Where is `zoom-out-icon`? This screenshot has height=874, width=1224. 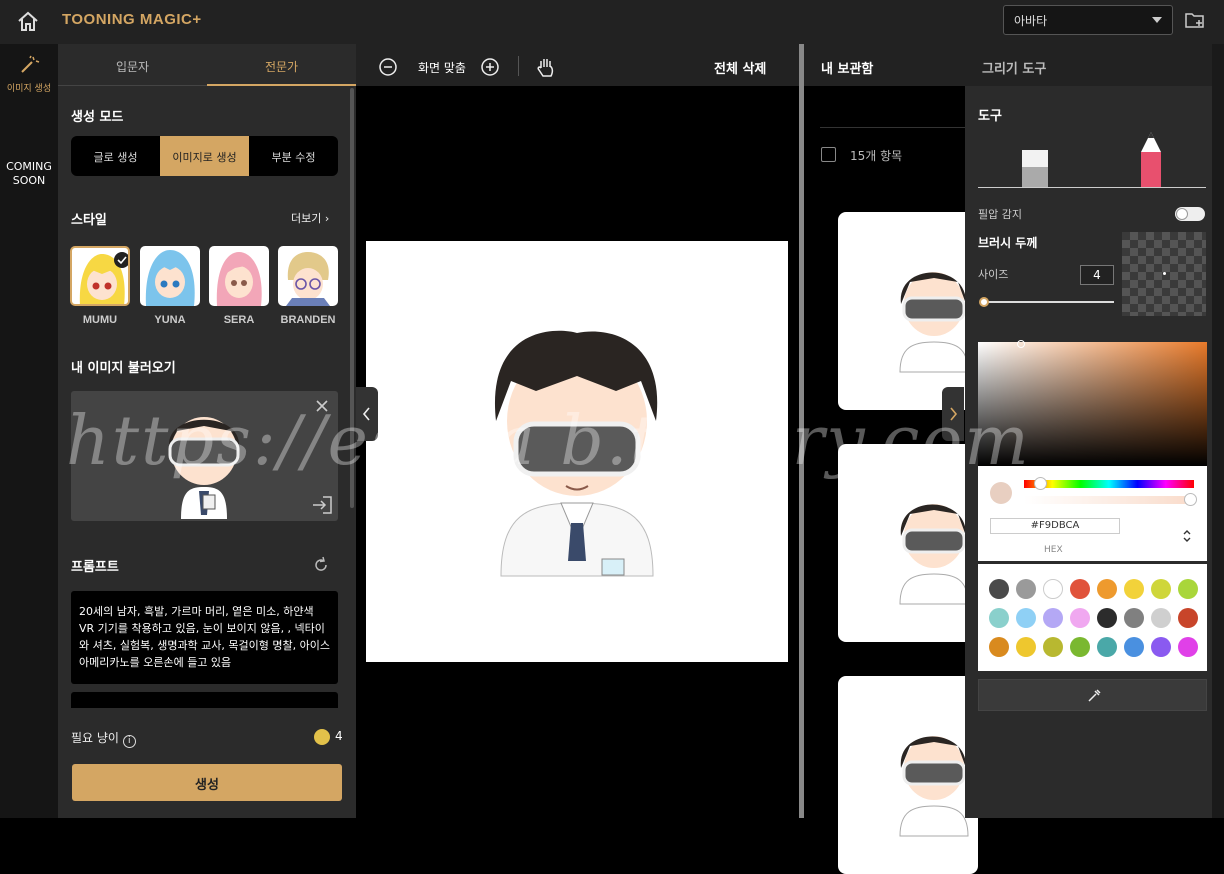 zoom-out-icon is located at coordinates (388, 67).